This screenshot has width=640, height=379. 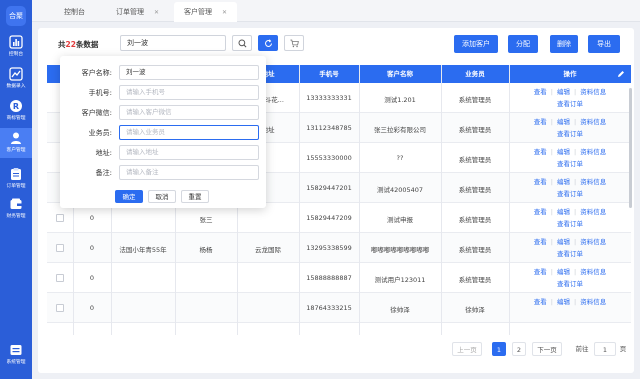 What do you see at coordinates (16, 203) in the screenshot?
I see `wallet-icon` at bounding box center [16, 203].